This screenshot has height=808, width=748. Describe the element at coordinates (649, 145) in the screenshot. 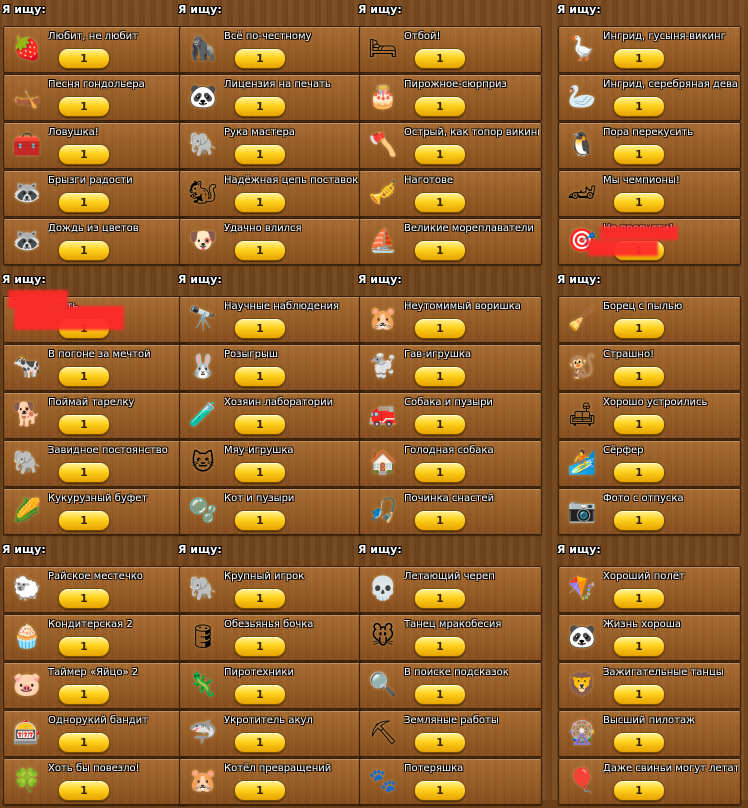

I see `quest-card: 🐧 Пора перекусить 1` at that location.